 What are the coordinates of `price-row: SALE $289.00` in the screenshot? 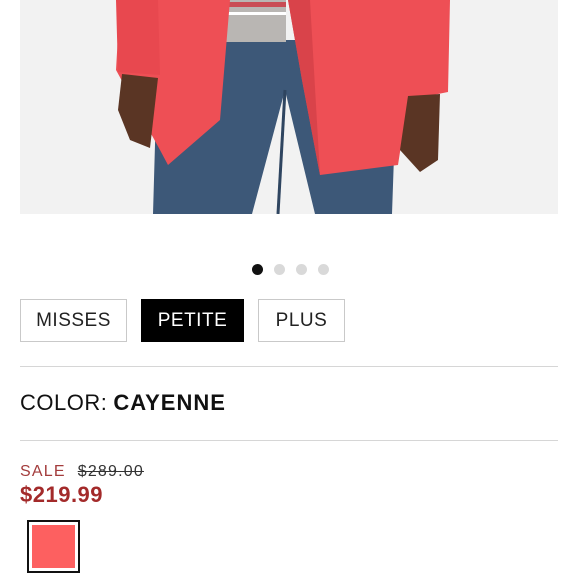 It's located at (82, 472).